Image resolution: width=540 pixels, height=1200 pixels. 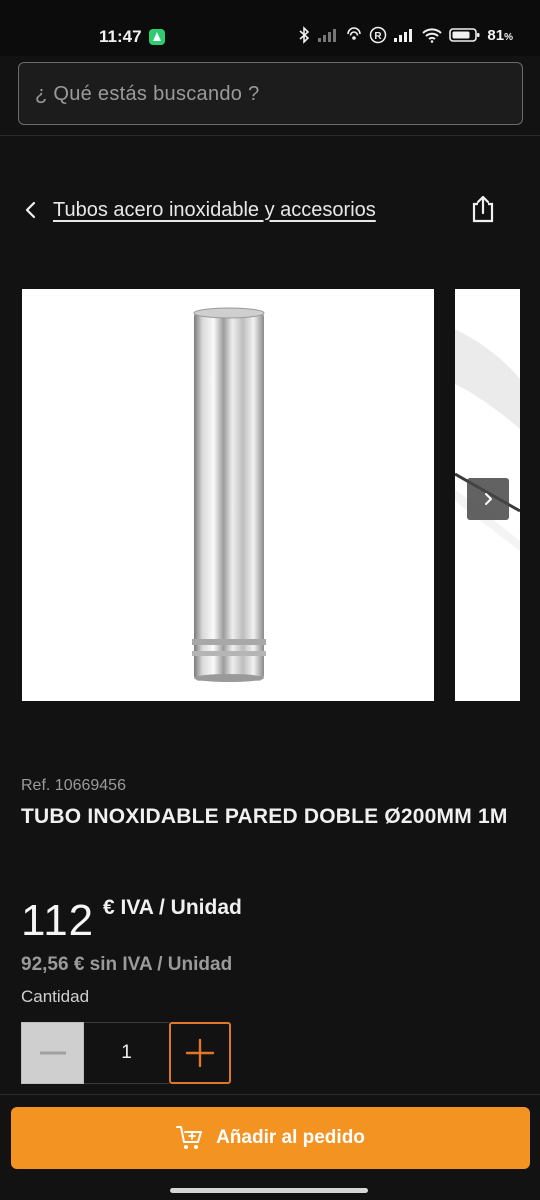 What do you see at coordinates (304, 35) in the screenshot?
I see `bluetooth-icon` at bounding box center [304, 35].